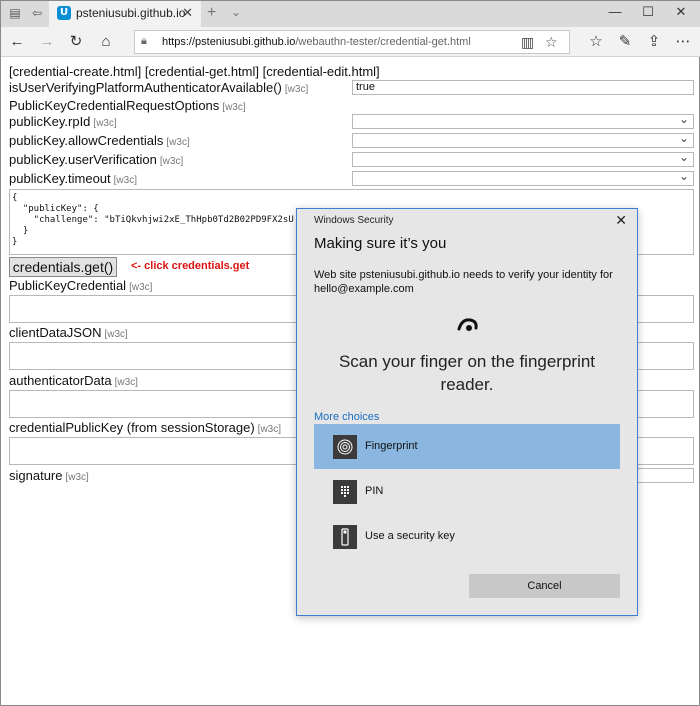 This screenshot has height=706, width=700. What do you see at coordinates (99, 140) in the screenshot?
I see `allow-credentials-label: publicKey.allowCredentials [w3c]` at bounding box center [99, 140].